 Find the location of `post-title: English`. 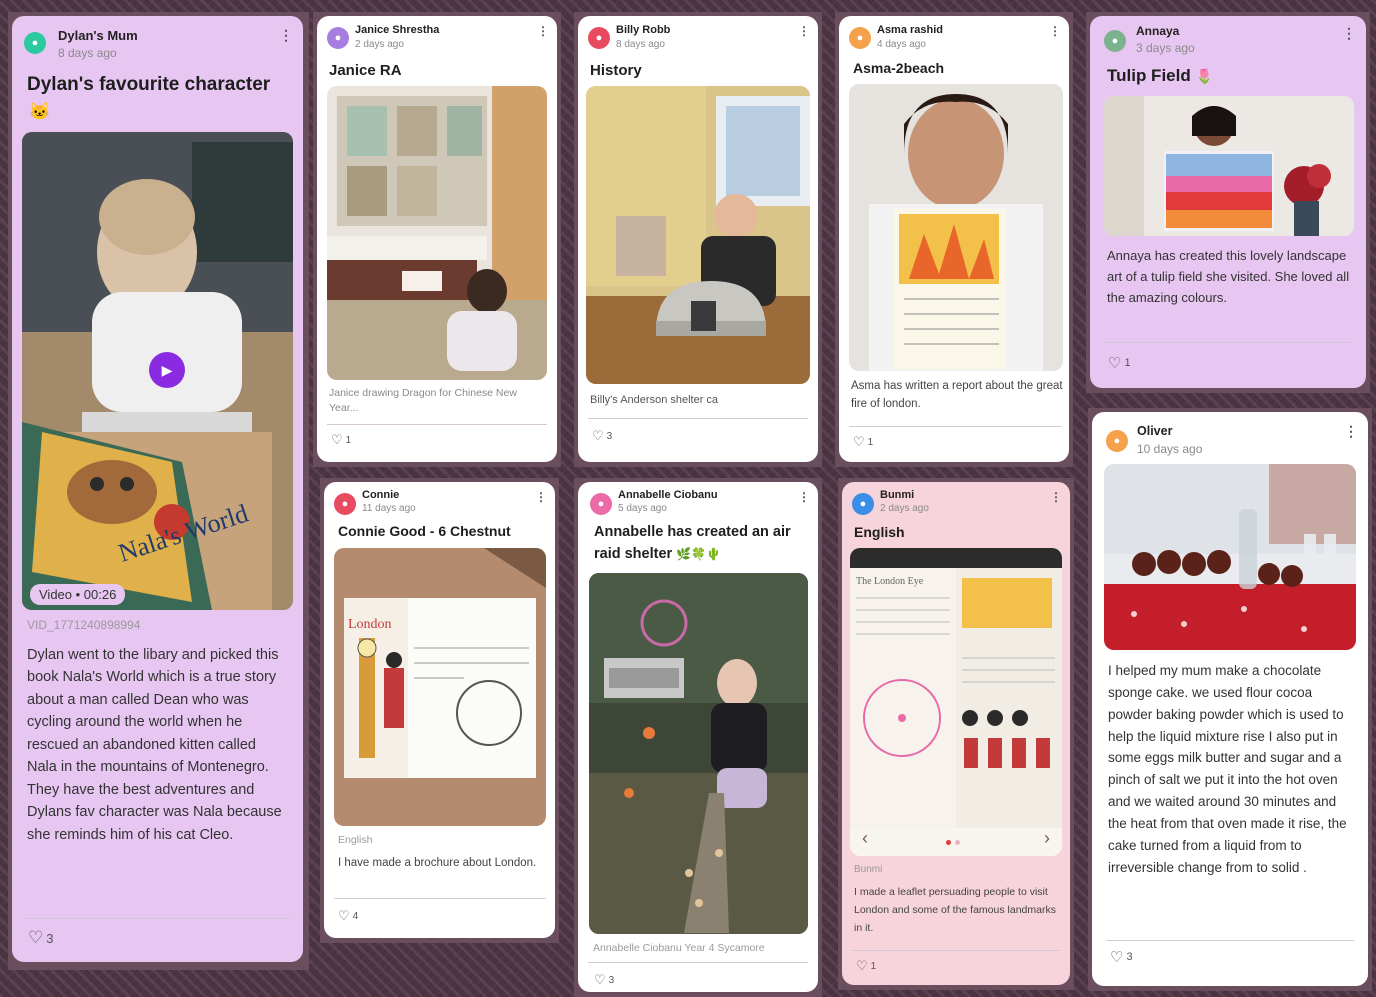

post-title: English is located at coordinates (879, 532).